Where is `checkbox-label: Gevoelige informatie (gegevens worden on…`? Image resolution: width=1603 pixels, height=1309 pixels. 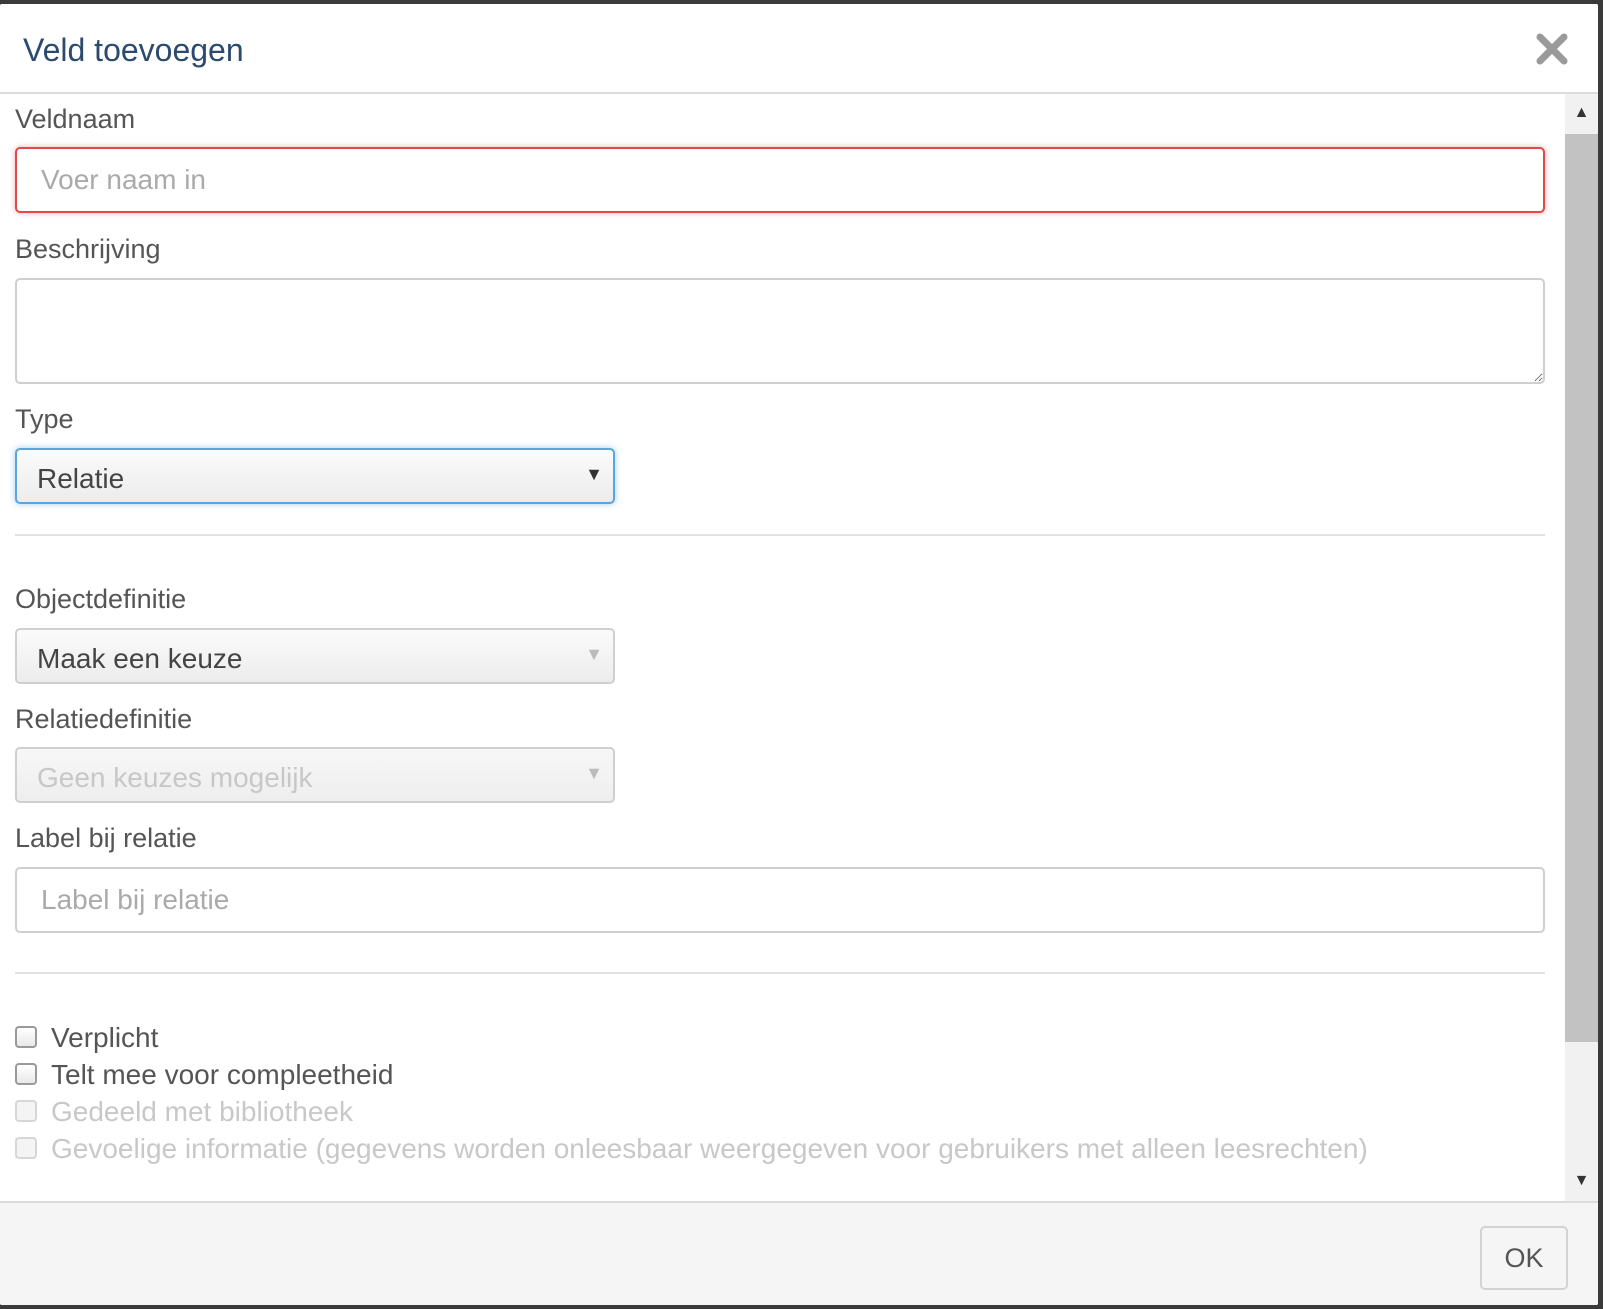 checkbox-label: Gevoelige informatie (gegevens worden on… is located at coordinates (709, 1148).